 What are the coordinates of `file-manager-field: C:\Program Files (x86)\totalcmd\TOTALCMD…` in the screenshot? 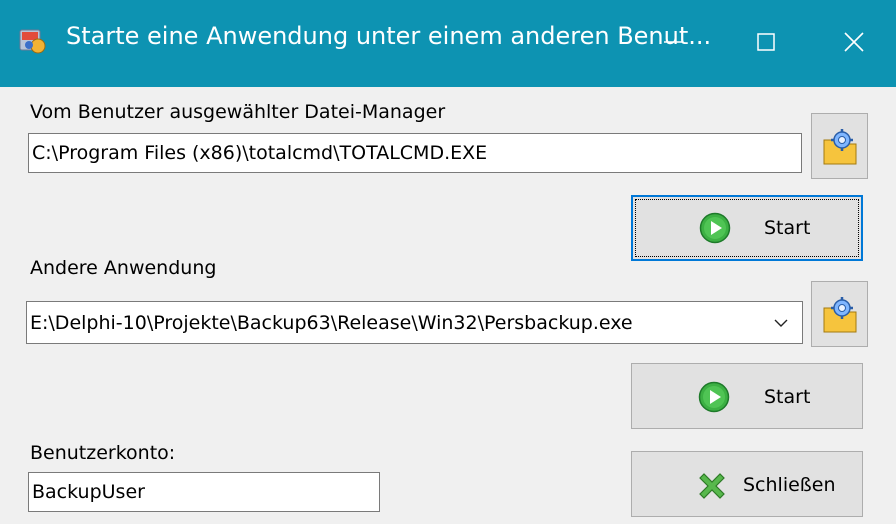 It's located at (415, 153).